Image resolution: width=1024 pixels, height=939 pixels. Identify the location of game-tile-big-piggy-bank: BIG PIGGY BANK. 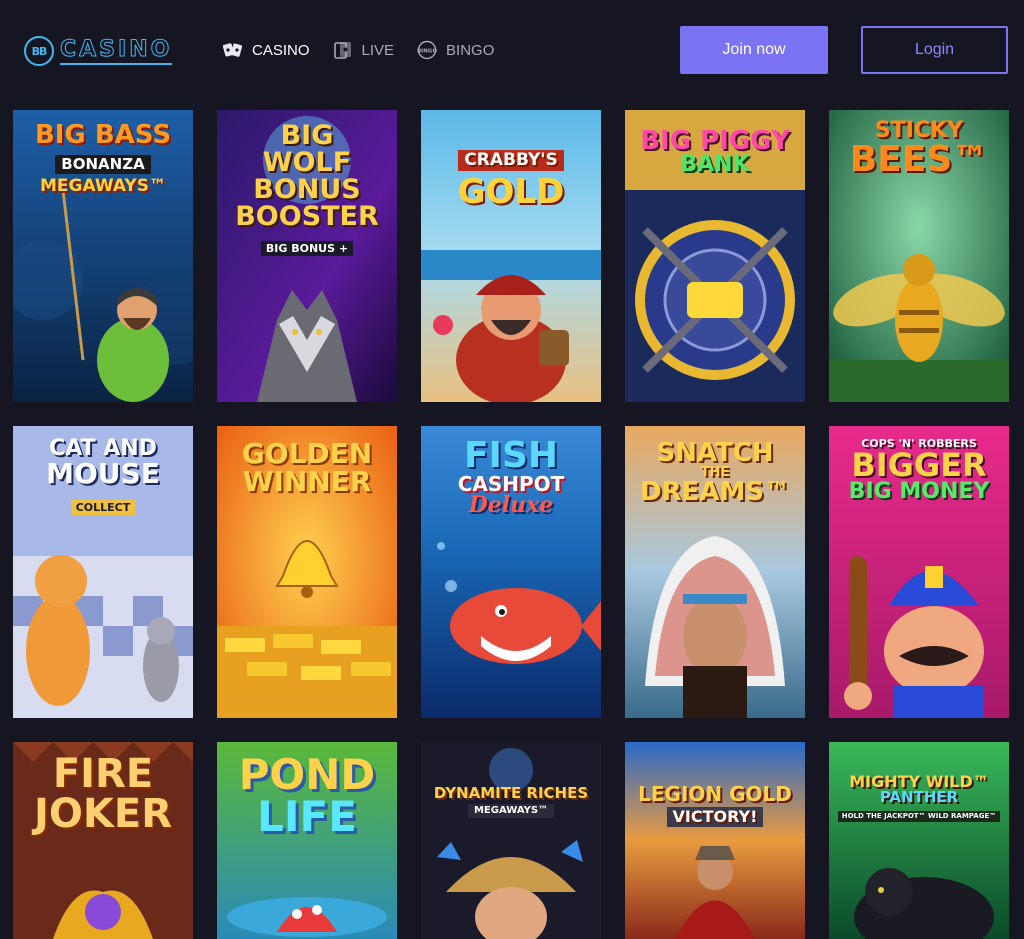
(715, 256).